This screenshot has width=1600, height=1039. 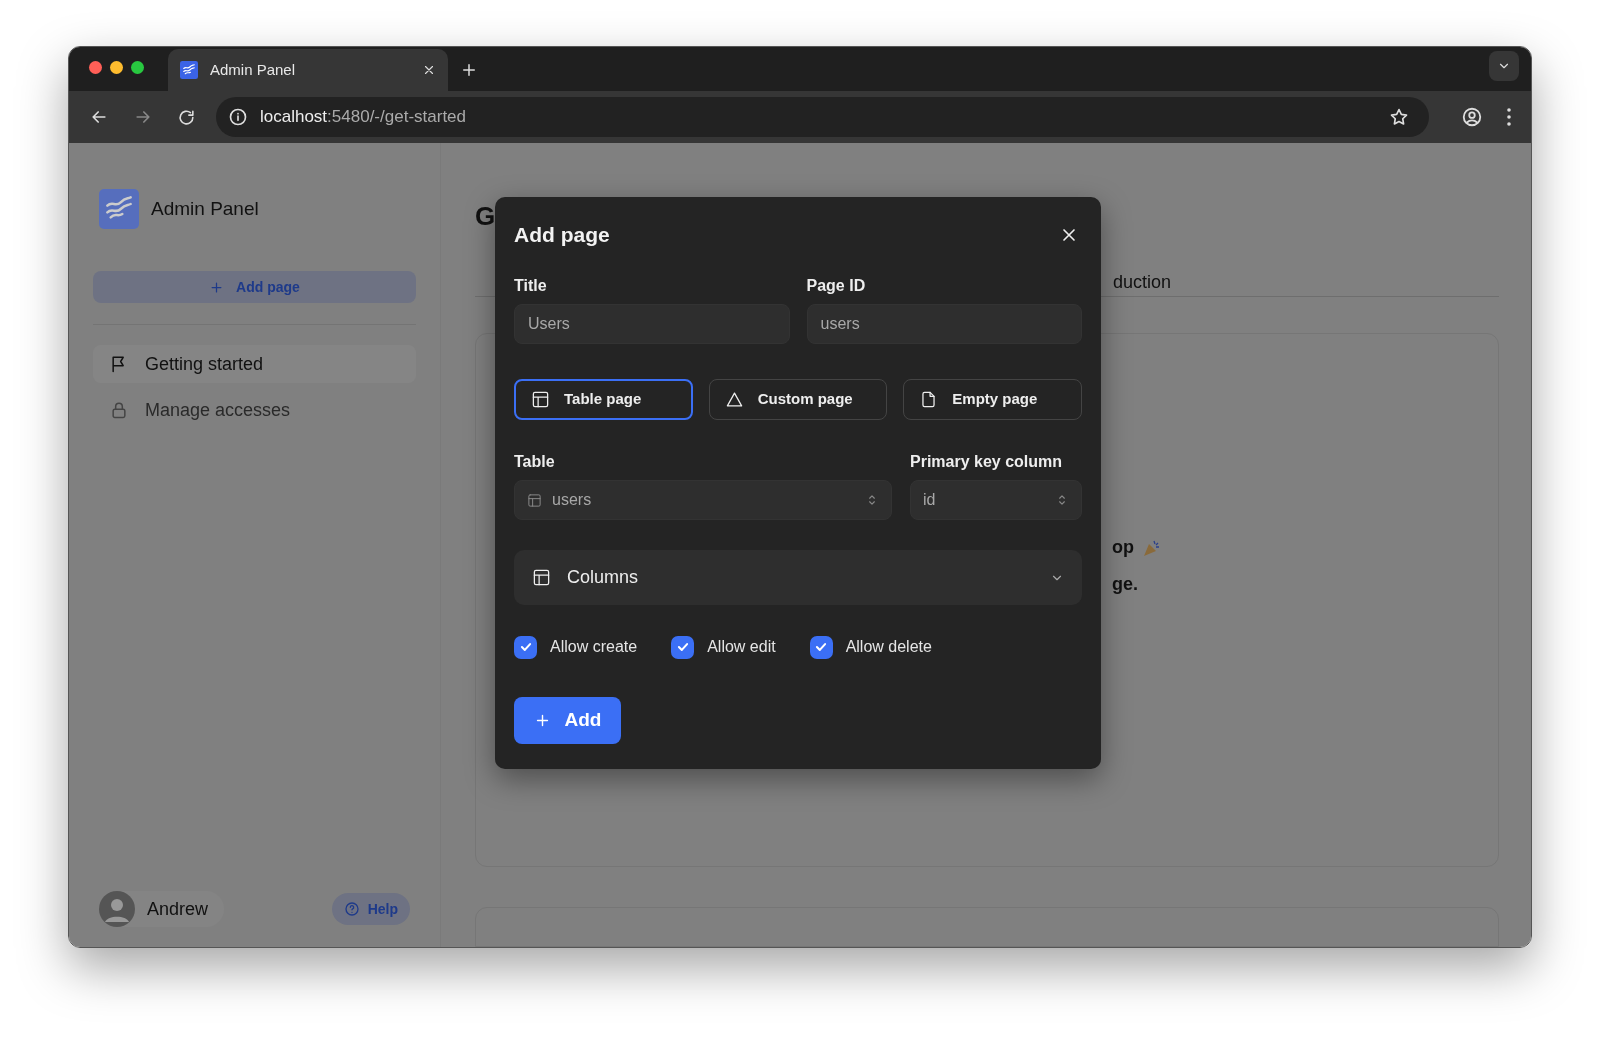 I want to click on text-field: Users, so click(x=652, y=324).